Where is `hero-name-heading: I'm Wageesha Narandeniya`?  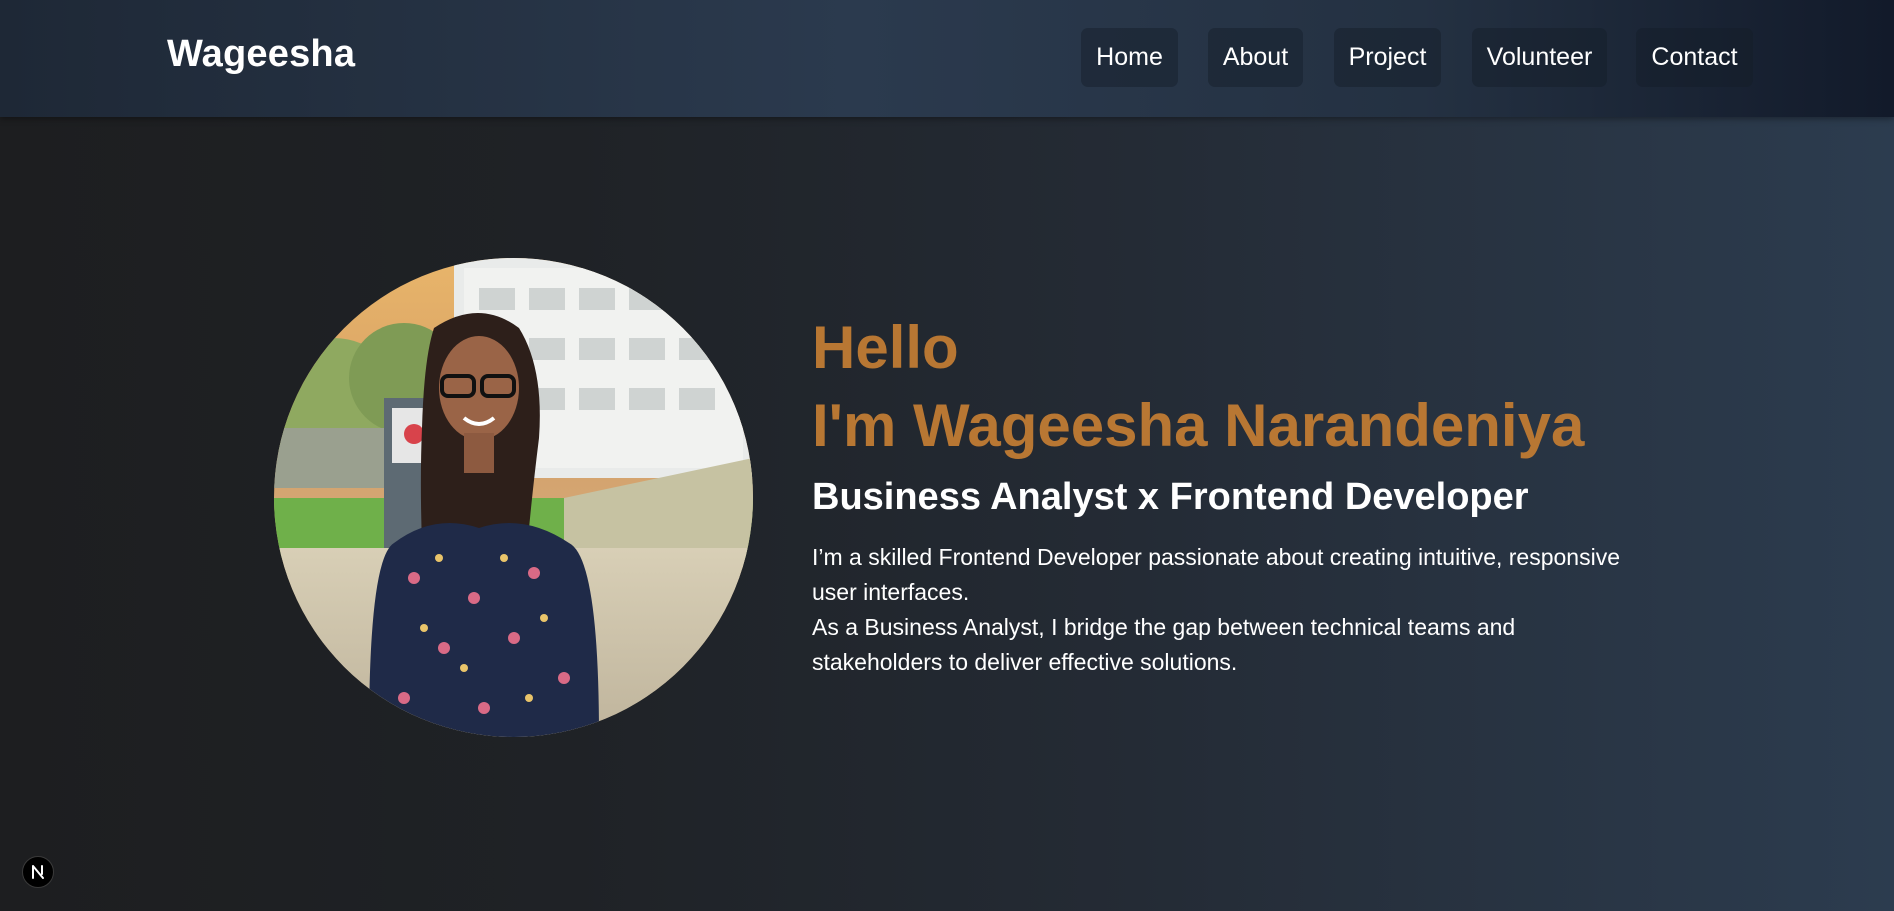
hero-name-heading: I'm Wageesha Narandeniya is located at coordinates (1198, 425).